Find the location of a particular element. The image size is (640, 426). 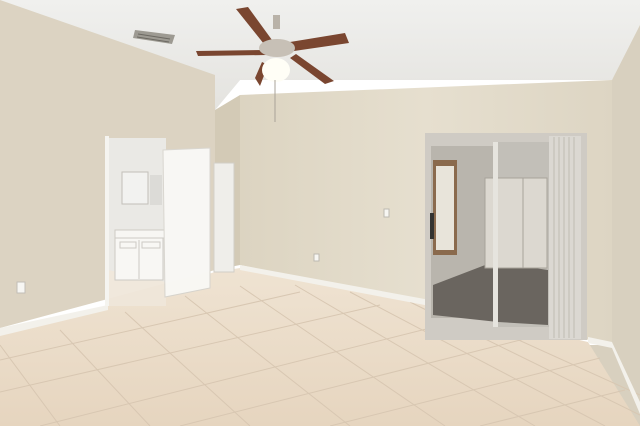

light-switch is located at coordinates (386, 213).